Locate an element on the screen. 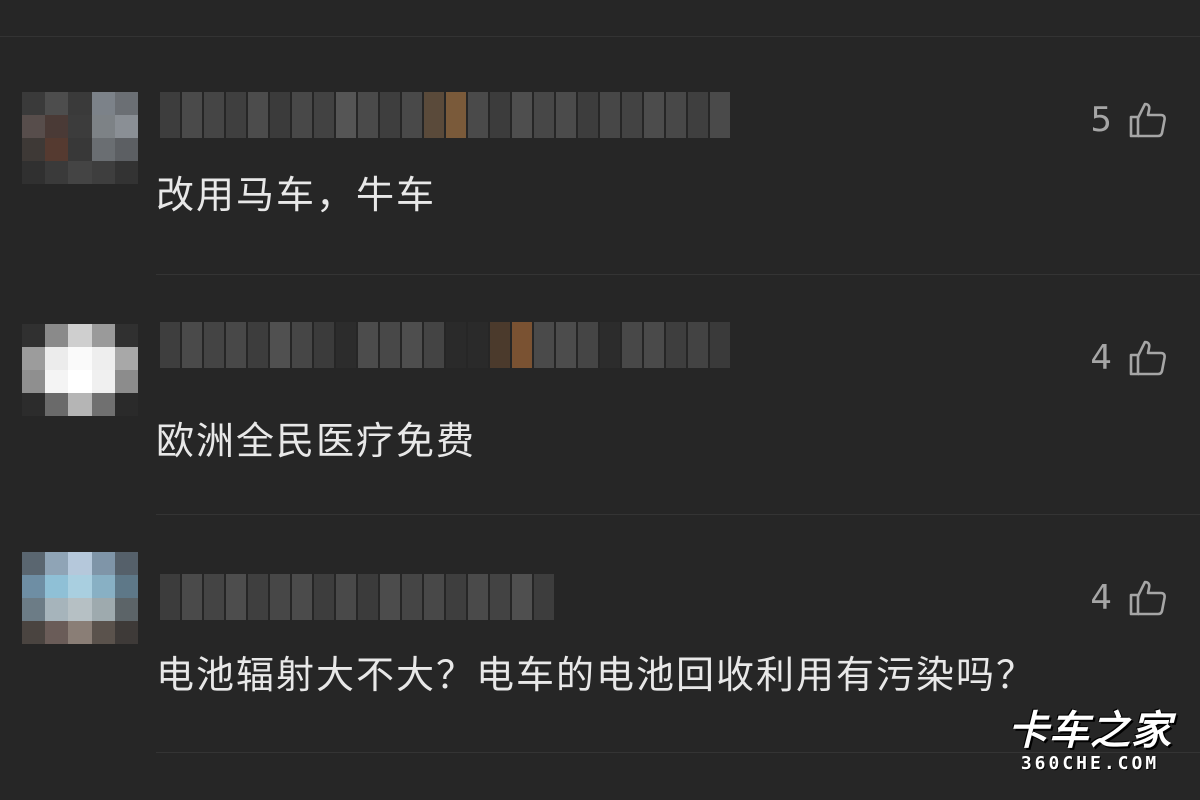  comment-text: 电池辐射大不大？电车的电池回收利用有污染吗？ is located at coordinates (596, 675).